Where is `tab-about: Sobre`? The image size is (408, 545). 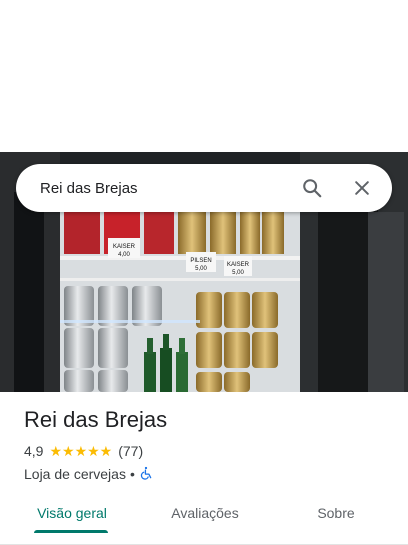 tab-about: Sobre is located at coordinates (336, 513).